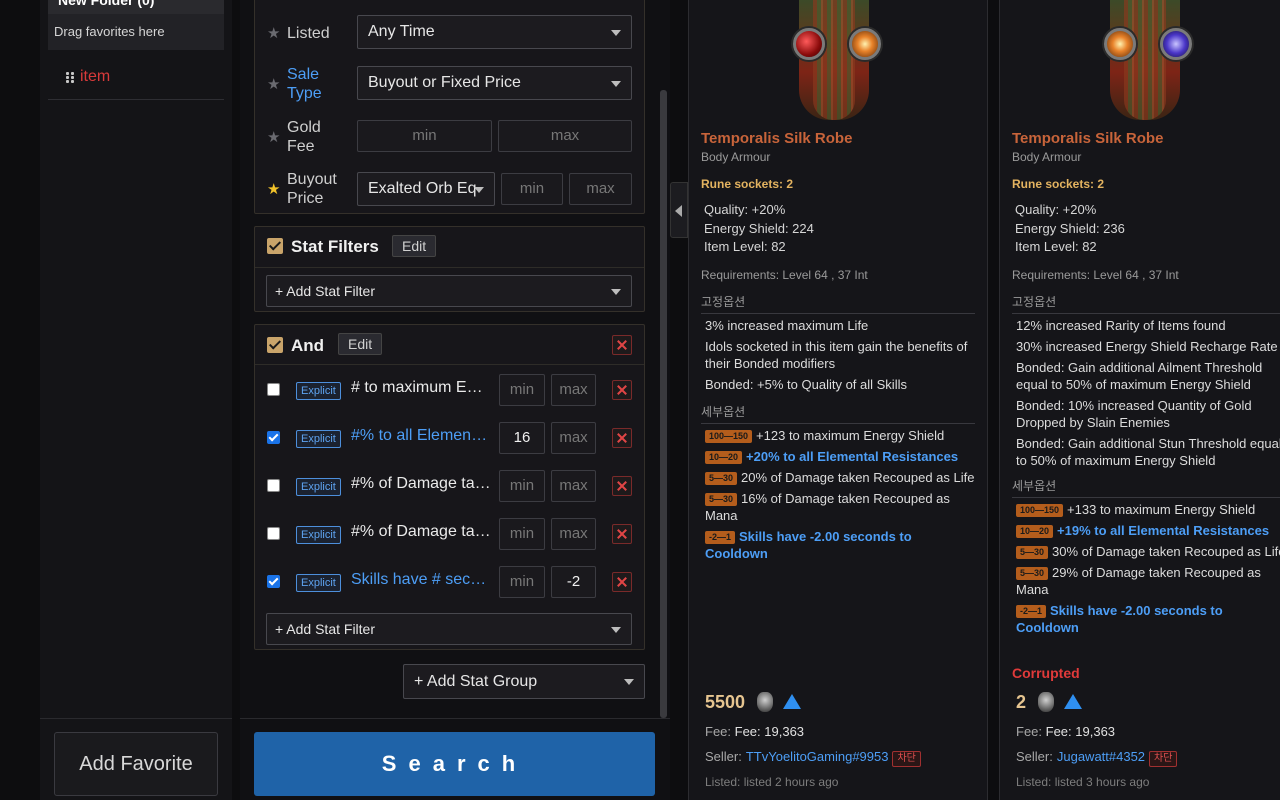 This screenshot has height=800, width=1280. I want to click on gold-fee-max-input: max, so click(565, 136).